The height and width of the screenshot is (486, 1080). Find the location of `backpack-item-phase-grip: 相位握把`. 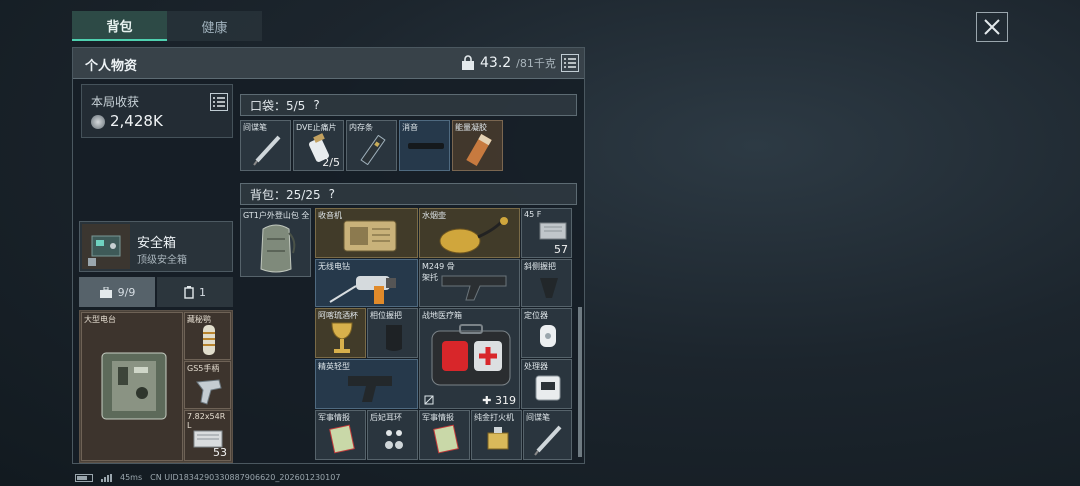

backpack-item-phase-grip: 相位握把 is located at coordinates (392, 333).